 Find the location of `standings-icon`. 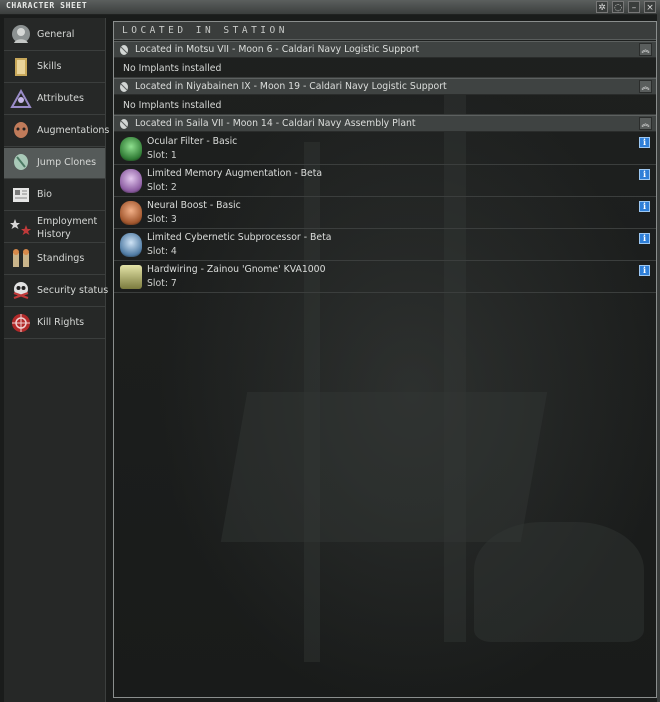

standings-icon is located at coordinates (21, 258).